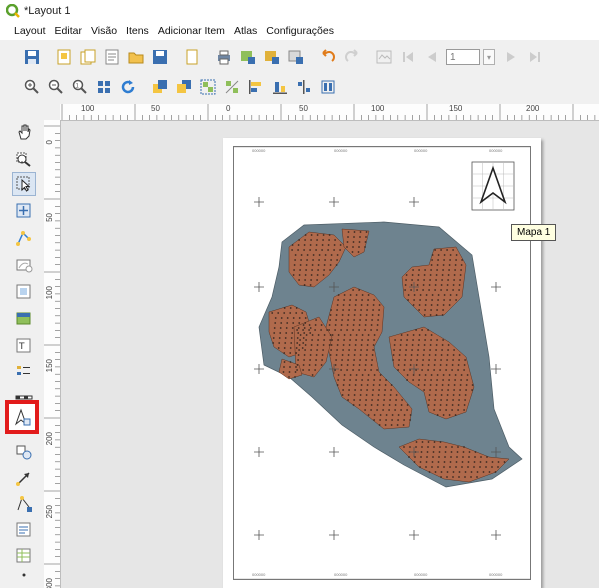  What do you see at coordinates (408, 57) in the screenshot?
I see `atlas-first-icon` at bounding box center [408, 57].